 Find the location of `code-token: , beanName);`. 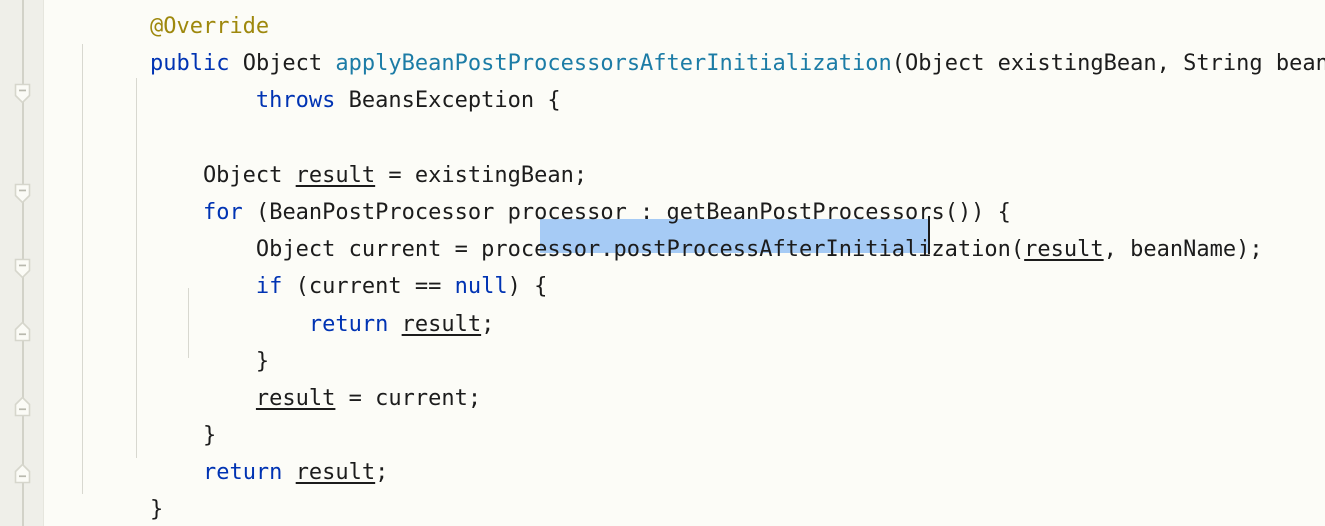

code-token: , beanName); is located at coordinates (1183, 250).